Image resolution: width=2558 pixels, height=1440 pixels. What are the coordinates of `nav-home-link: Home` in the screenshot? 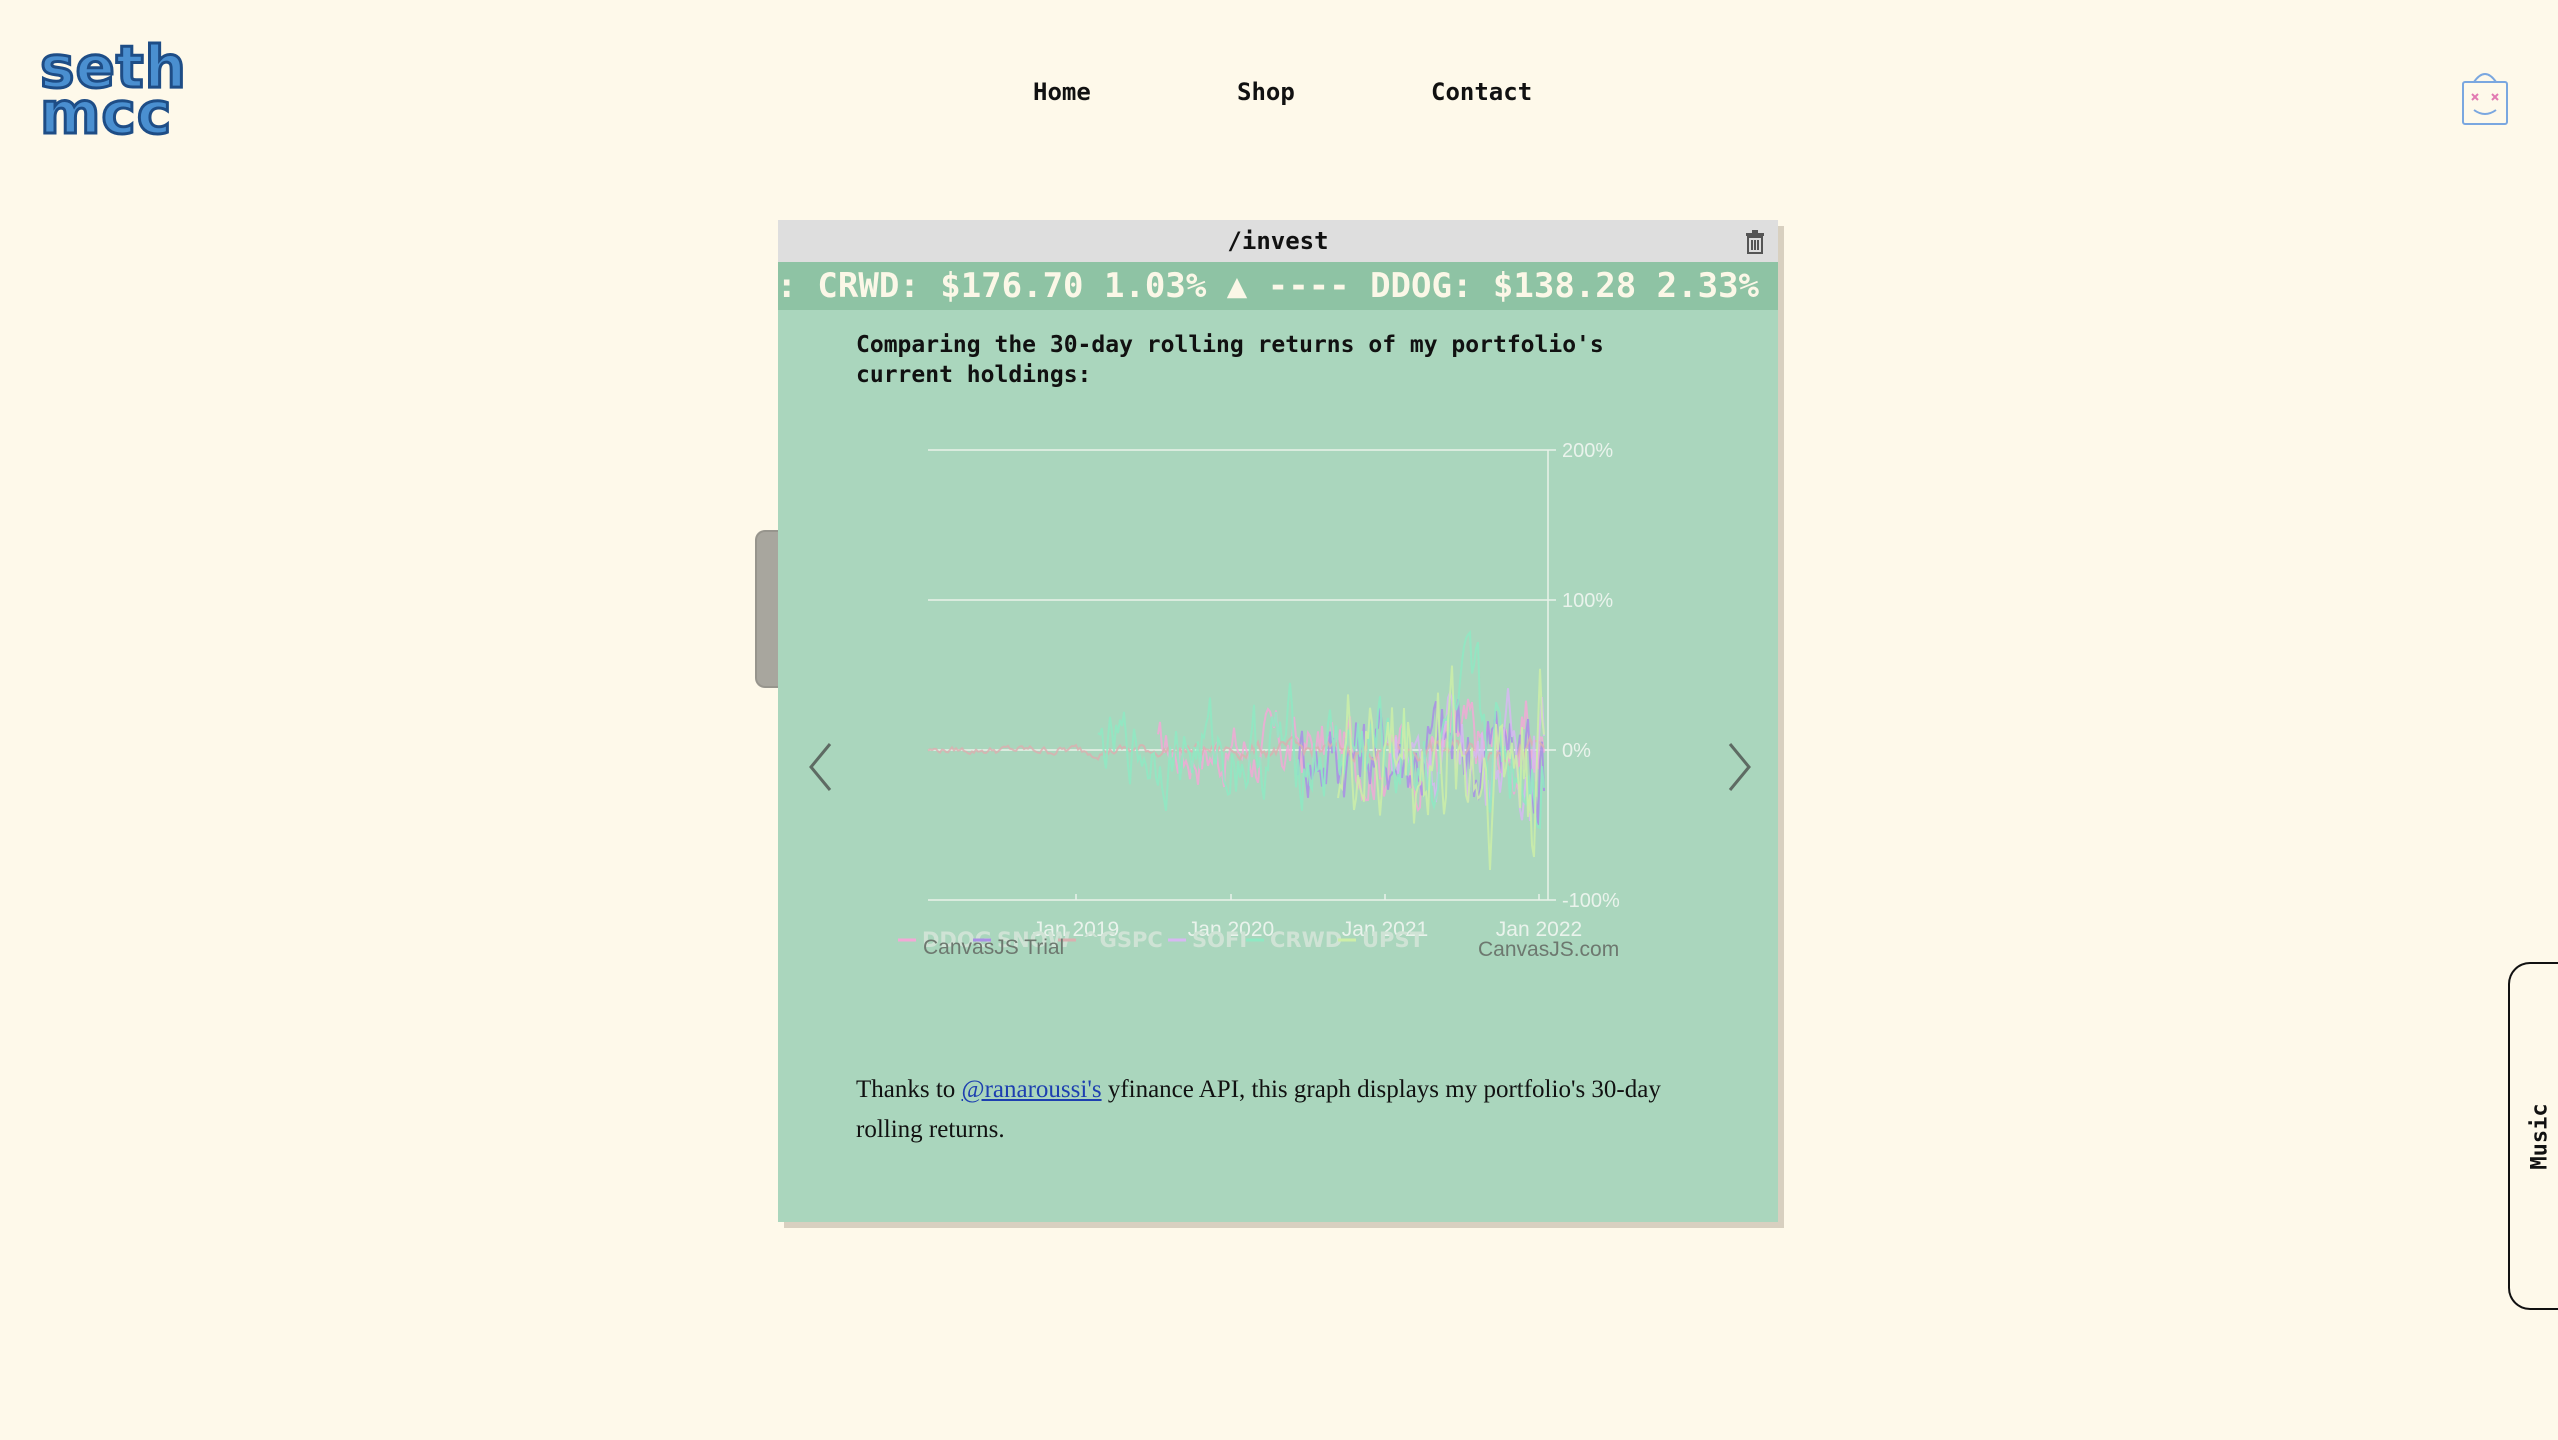 It's located at (1062, 92).